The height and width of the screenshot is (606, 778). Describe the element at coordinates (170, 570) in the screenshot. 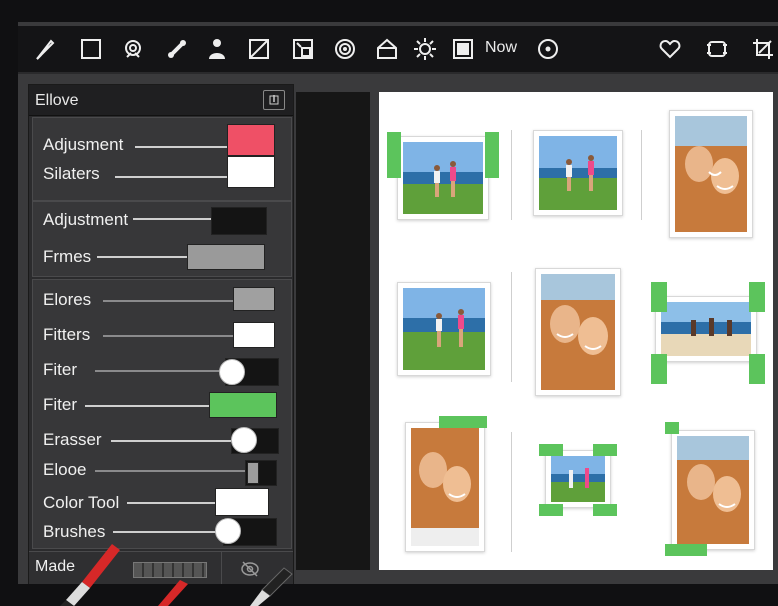

I see `brush-size-meter` at that location.